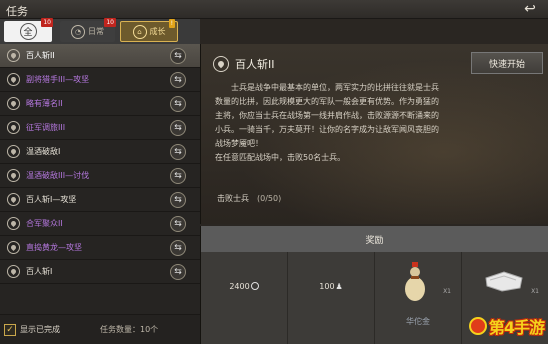 The width and height of the screenshot is (548, 344). What do you see at coordinates (244, 298) in the screenshot?
I see `reward-slot: 2400` at bounding box center [244, 298].